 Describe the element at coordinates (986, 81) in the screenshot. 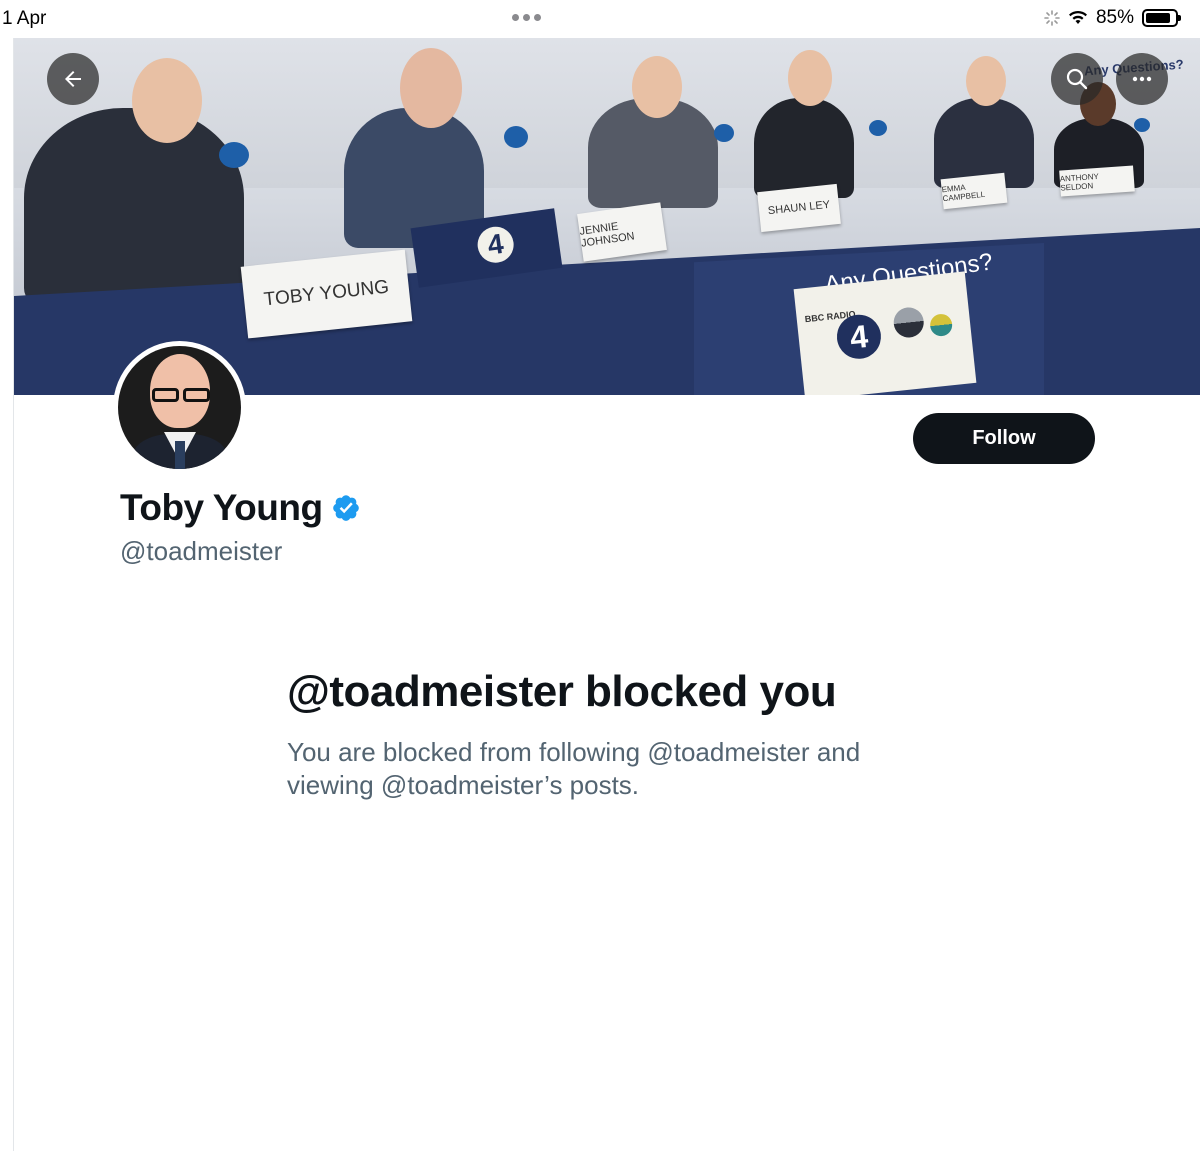

I see `panelist-5-head` at that location.